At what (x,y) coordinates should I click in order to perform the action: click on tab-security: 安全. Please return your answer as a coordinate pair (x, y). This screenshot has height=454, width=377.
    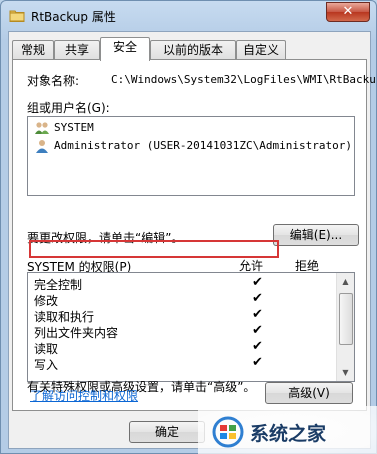
    Looking at the image, I should click on (125, 49).